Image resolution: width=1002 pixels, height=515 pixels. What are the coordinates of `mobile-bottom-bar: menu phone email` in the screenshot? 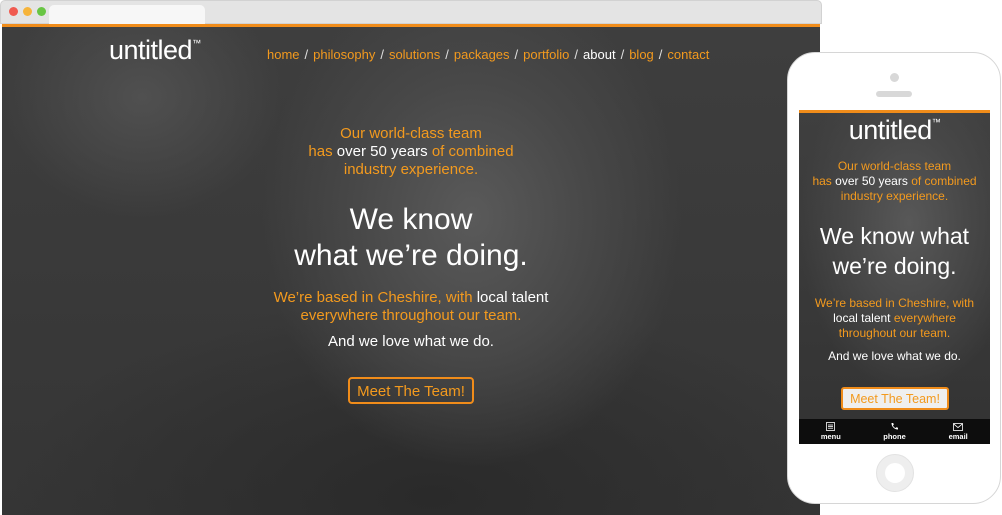 It's located at (894, 431).